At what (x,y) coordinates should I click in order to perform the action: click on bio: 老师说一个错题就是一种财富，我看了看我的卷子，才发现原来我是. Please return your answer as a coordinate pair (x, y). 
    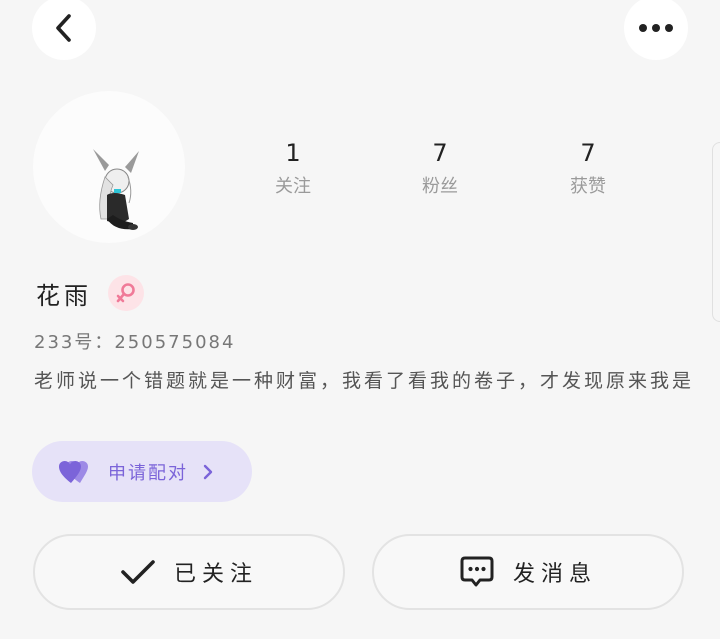
    Looking at the image, I should click on (364, 381).